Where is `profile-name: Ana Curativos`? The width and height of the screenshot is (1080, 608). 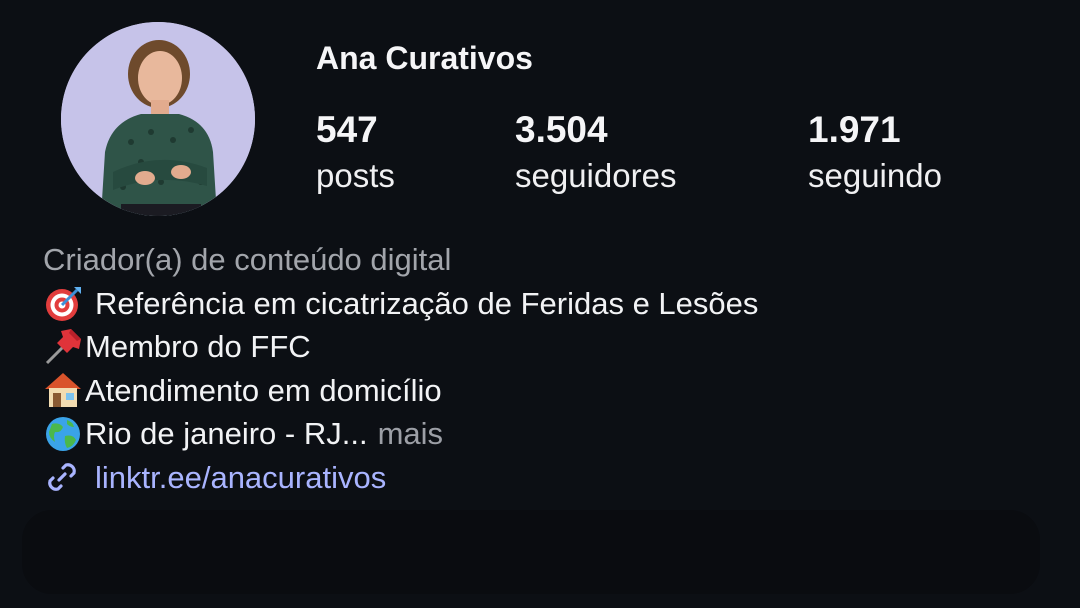
profile-name: Ana Curativos is located at coordinates (424, 58).